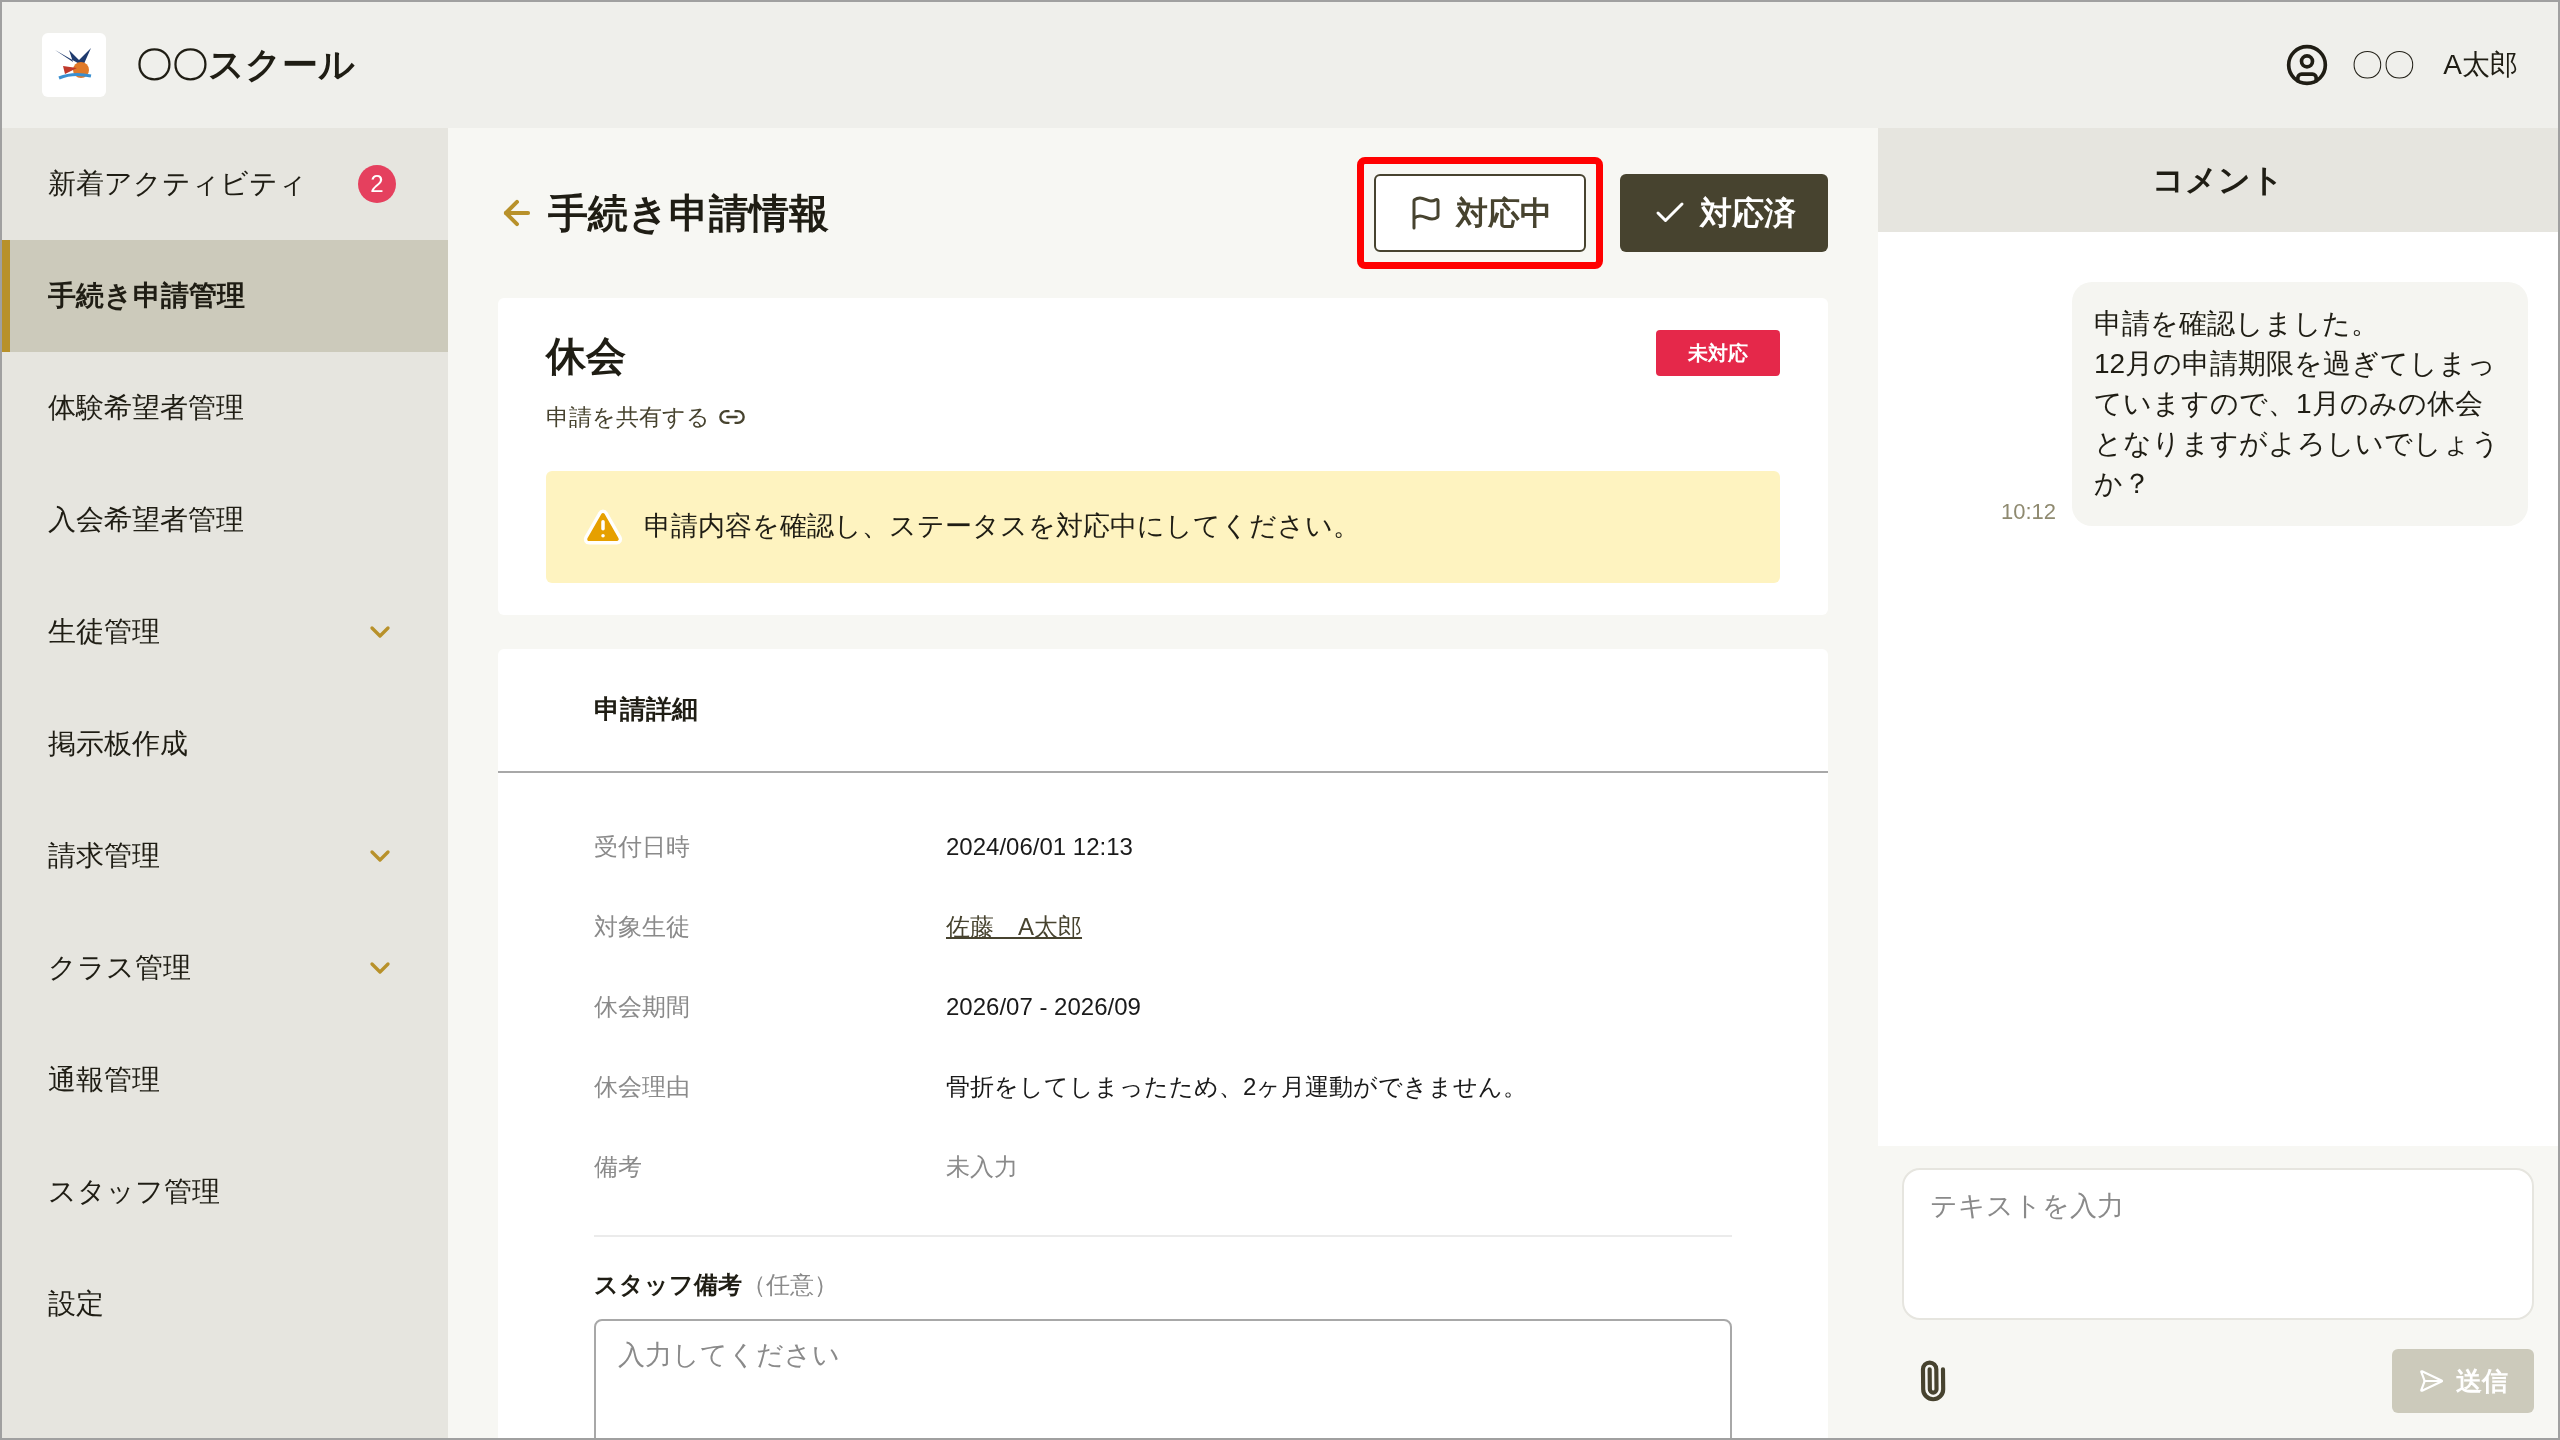 This screenshot has height=1440, width=2560. What do you see at coordinates (74, 65) in the screenshot?
I see `logo-icon` at bounding box center [74, 65].